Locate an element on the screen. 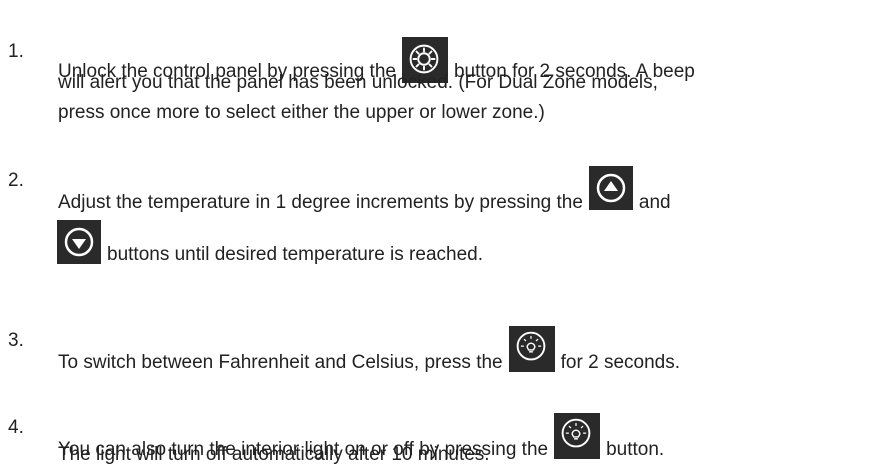  step-number: 2. is located at coordinates (16, 180).